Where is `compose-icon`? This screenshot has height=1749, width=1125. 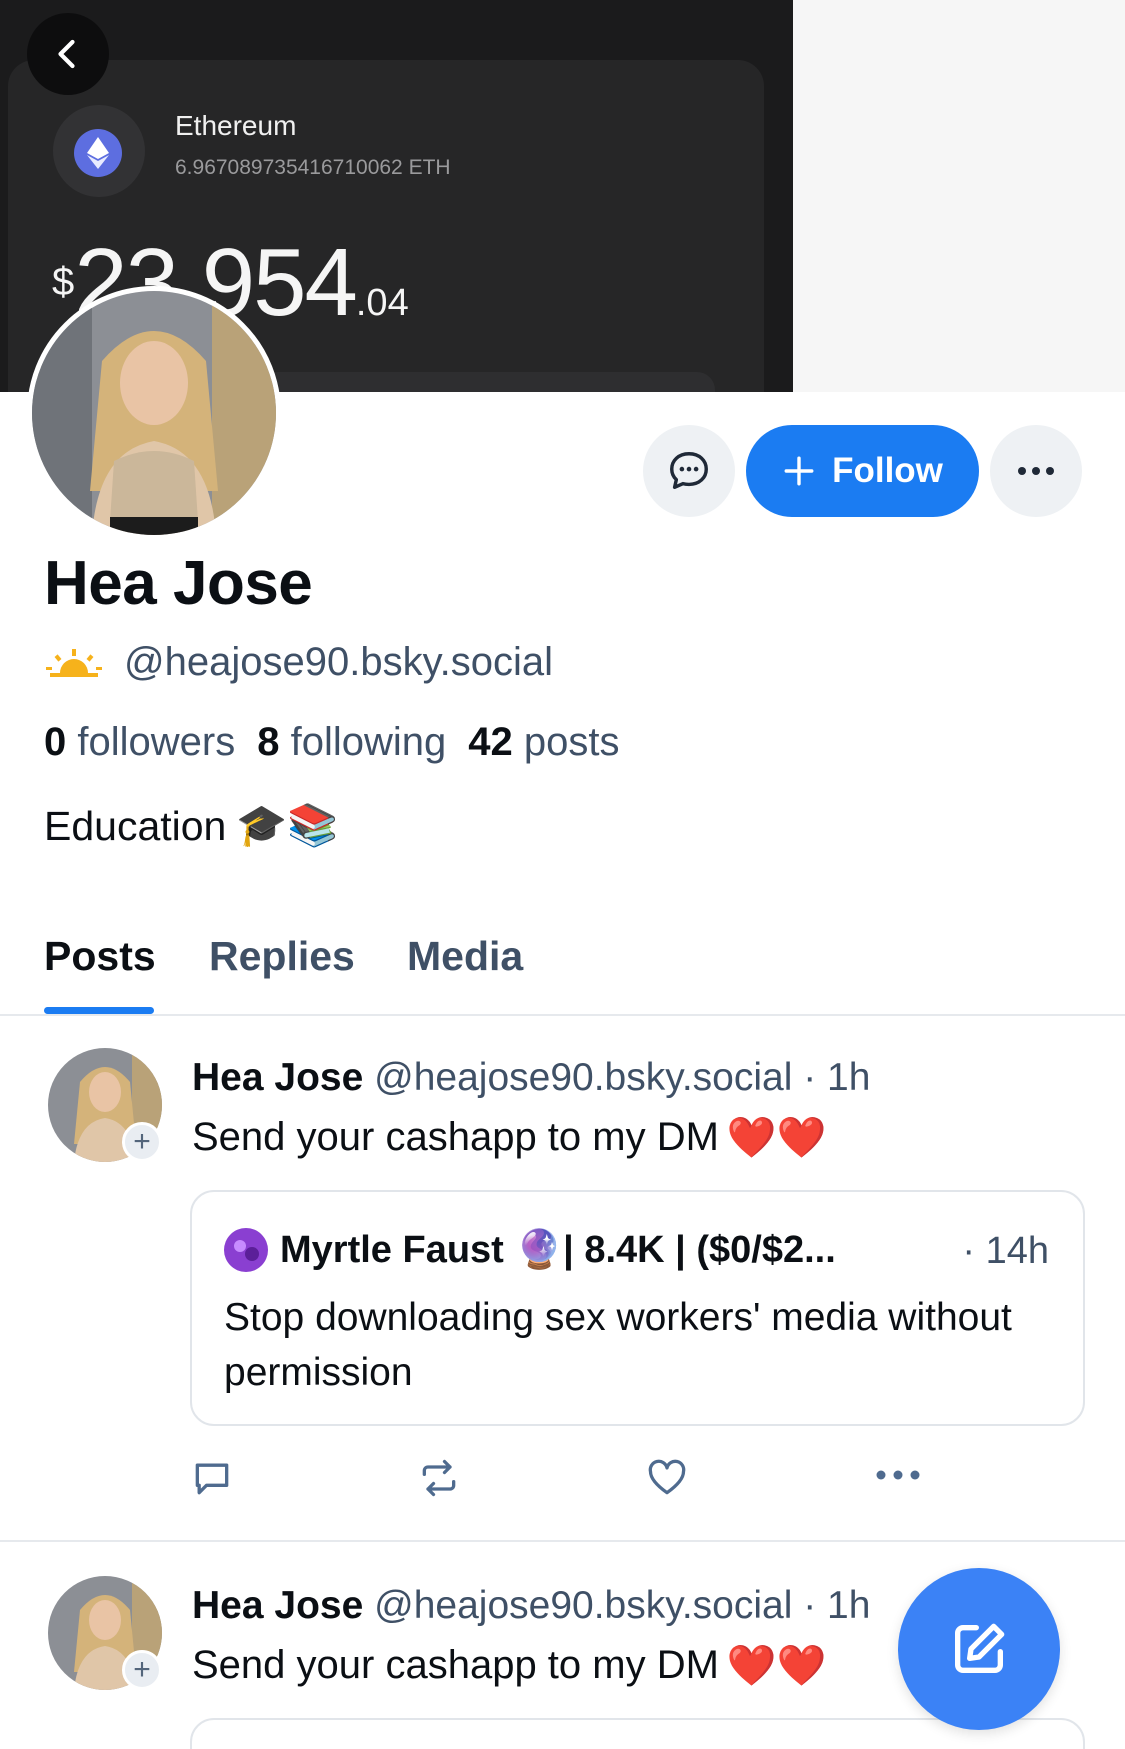
compose-icon is located at coordinates (980, 1648).